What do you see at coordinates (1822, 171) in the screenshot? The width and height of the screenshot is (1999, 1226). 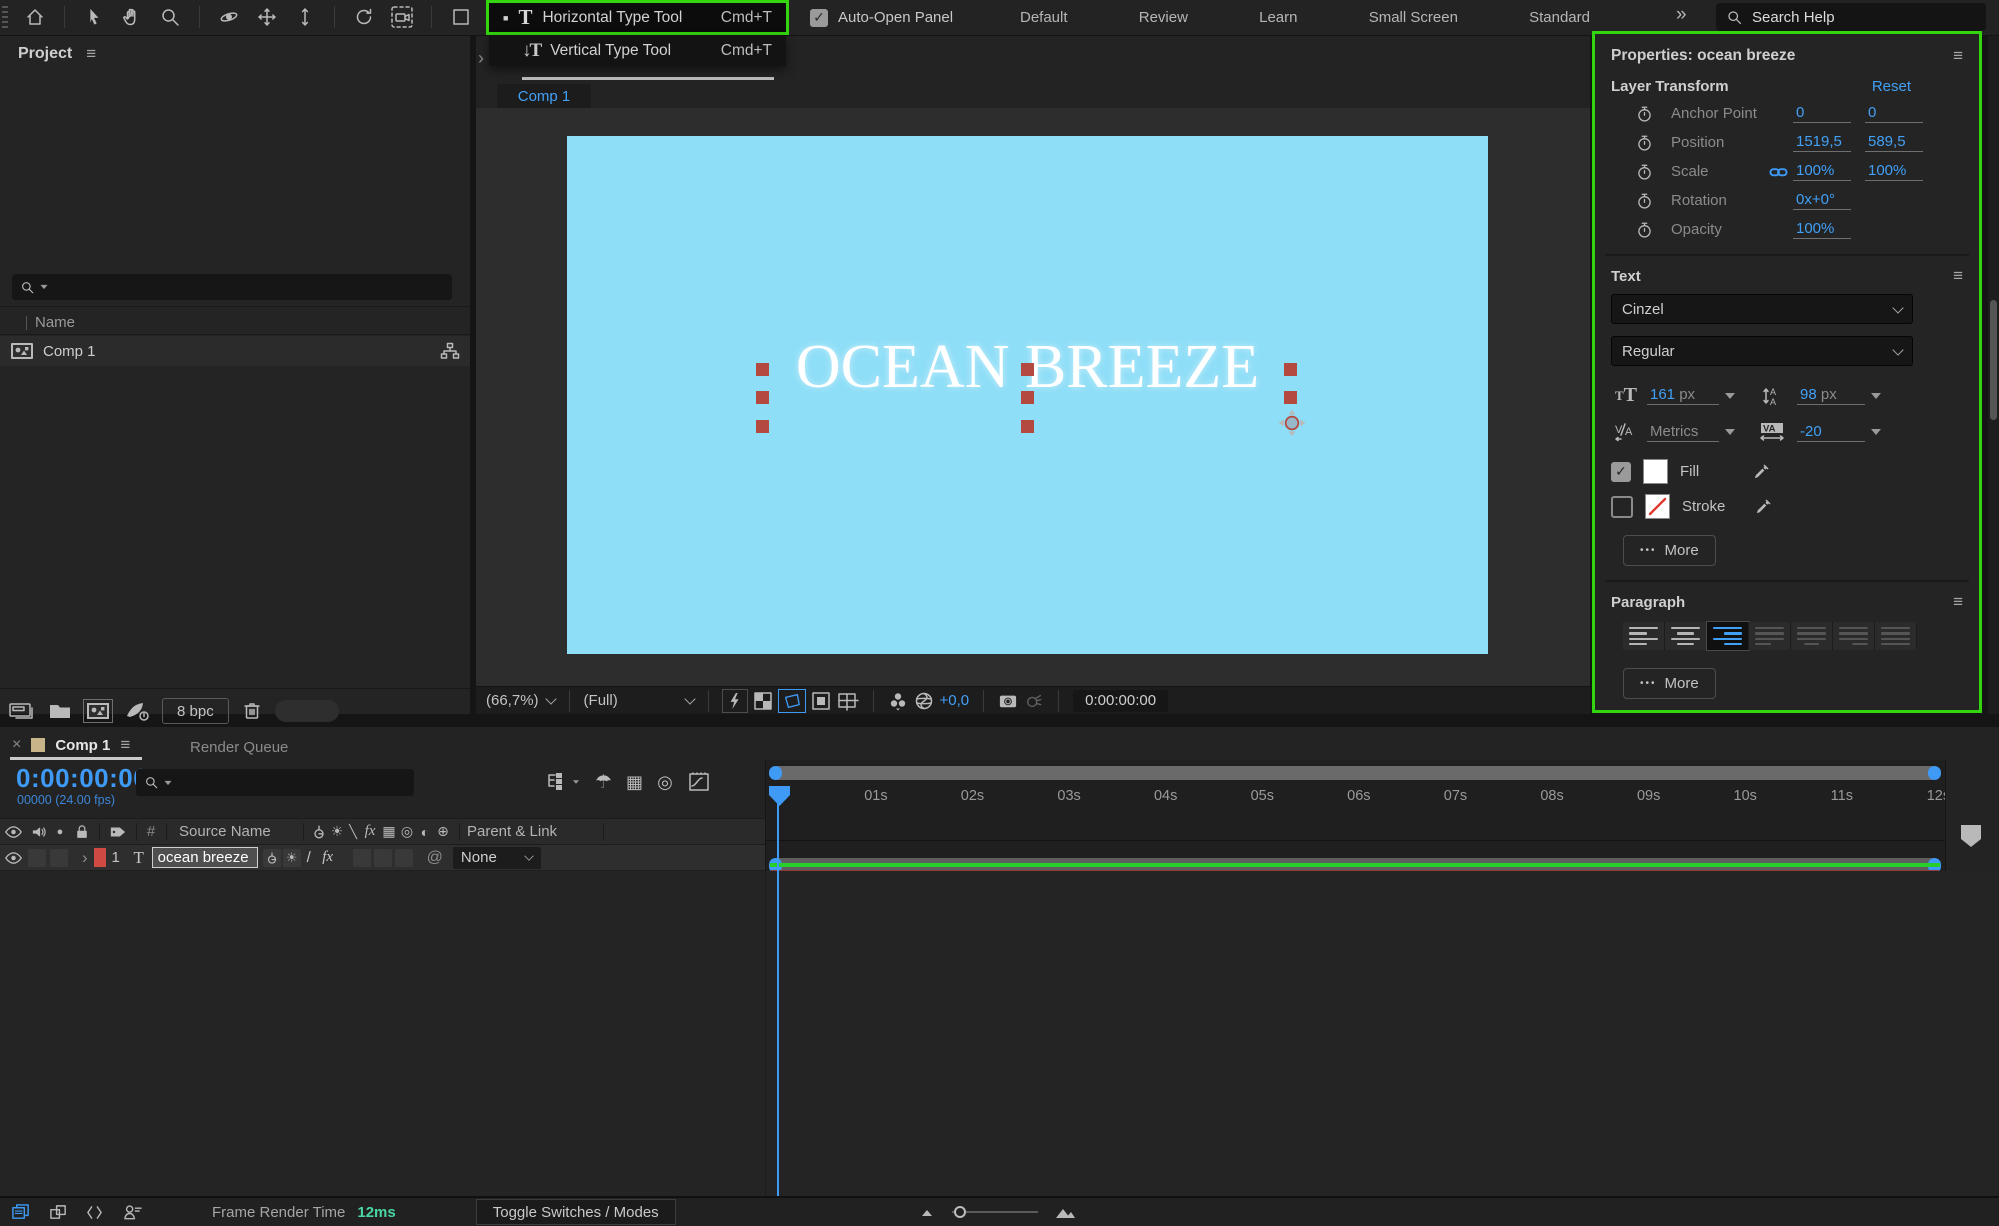 I see `scale-x-value: 100%` at bounding box center [1822, 171].